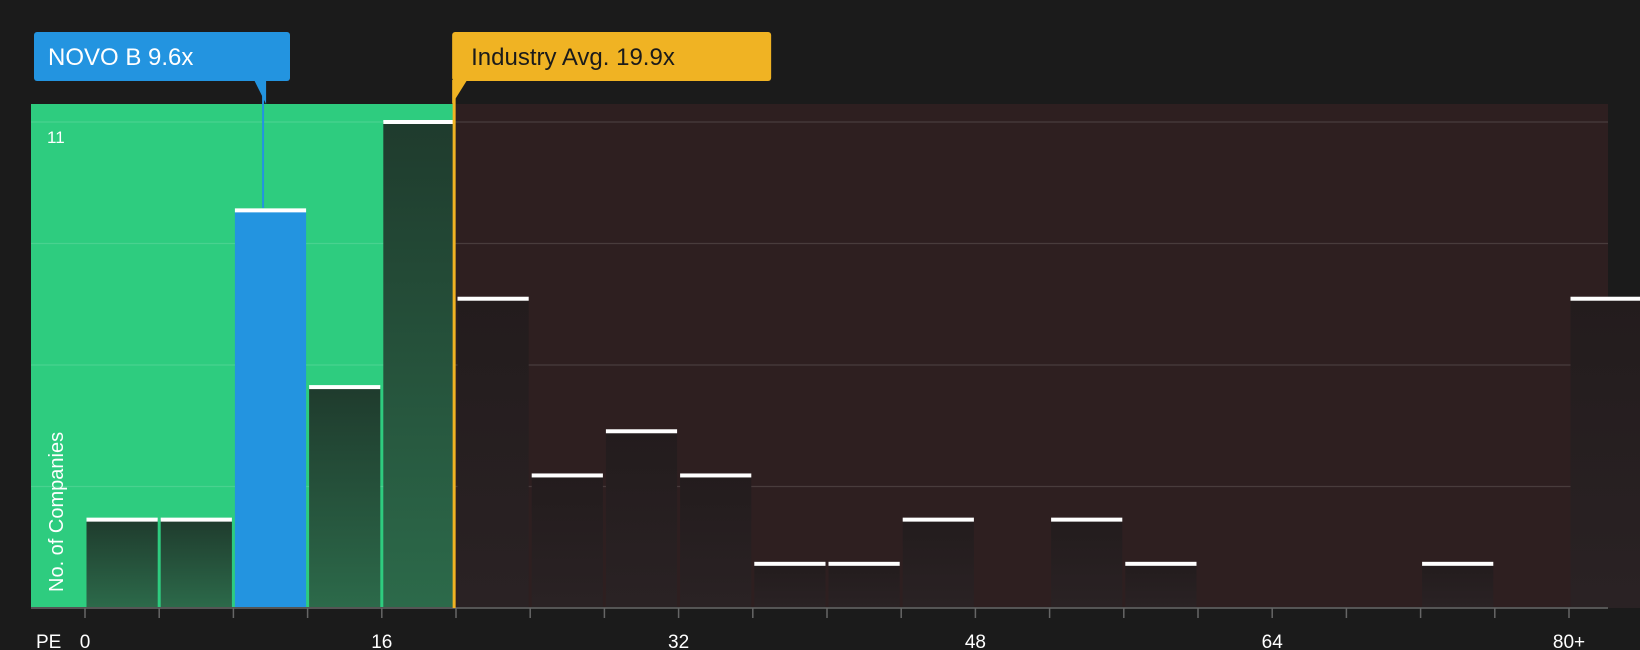  What do you see at coordinates (48, 641) in the screenshot?
I see `x-axis-title: PE` at bounding box center [48, 641].